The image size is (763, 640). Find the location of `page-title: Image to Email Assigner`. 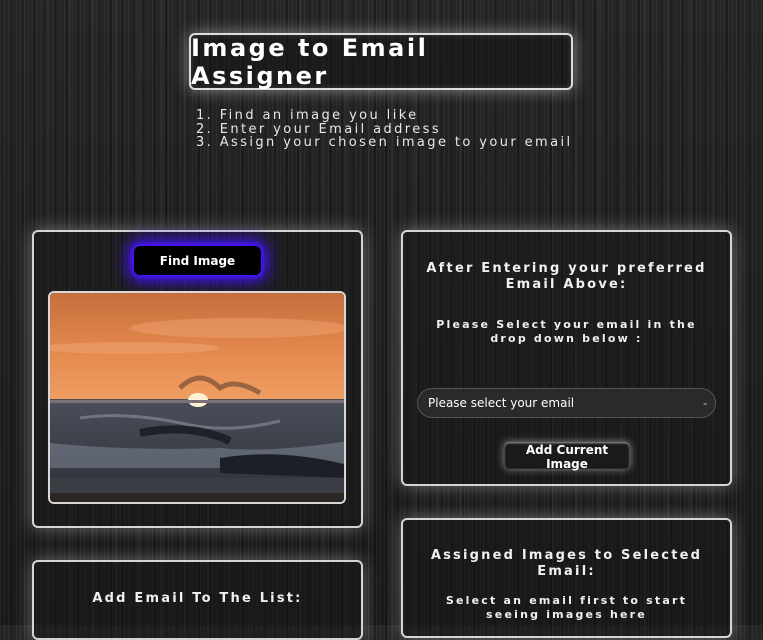

page-title: Image to Email Assigner is located at coordinates (381, 61).